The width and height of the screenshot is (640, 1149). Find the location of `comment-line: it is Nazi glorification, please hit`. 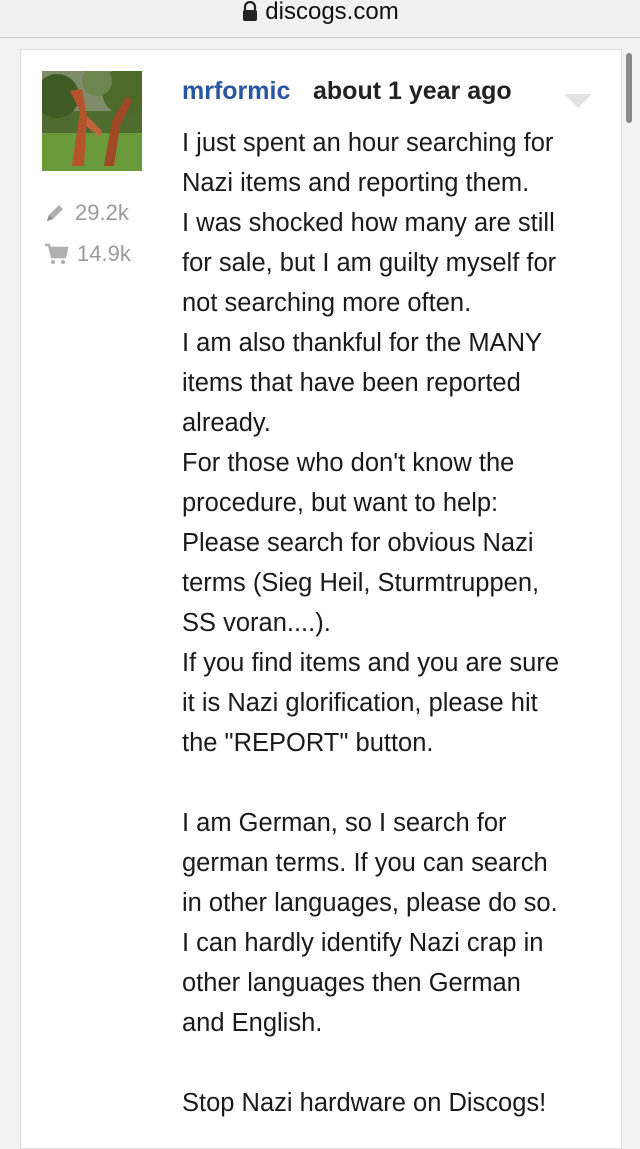

comment-line: it is Nazi glorification, please hit is located at coordinates (360, 703).